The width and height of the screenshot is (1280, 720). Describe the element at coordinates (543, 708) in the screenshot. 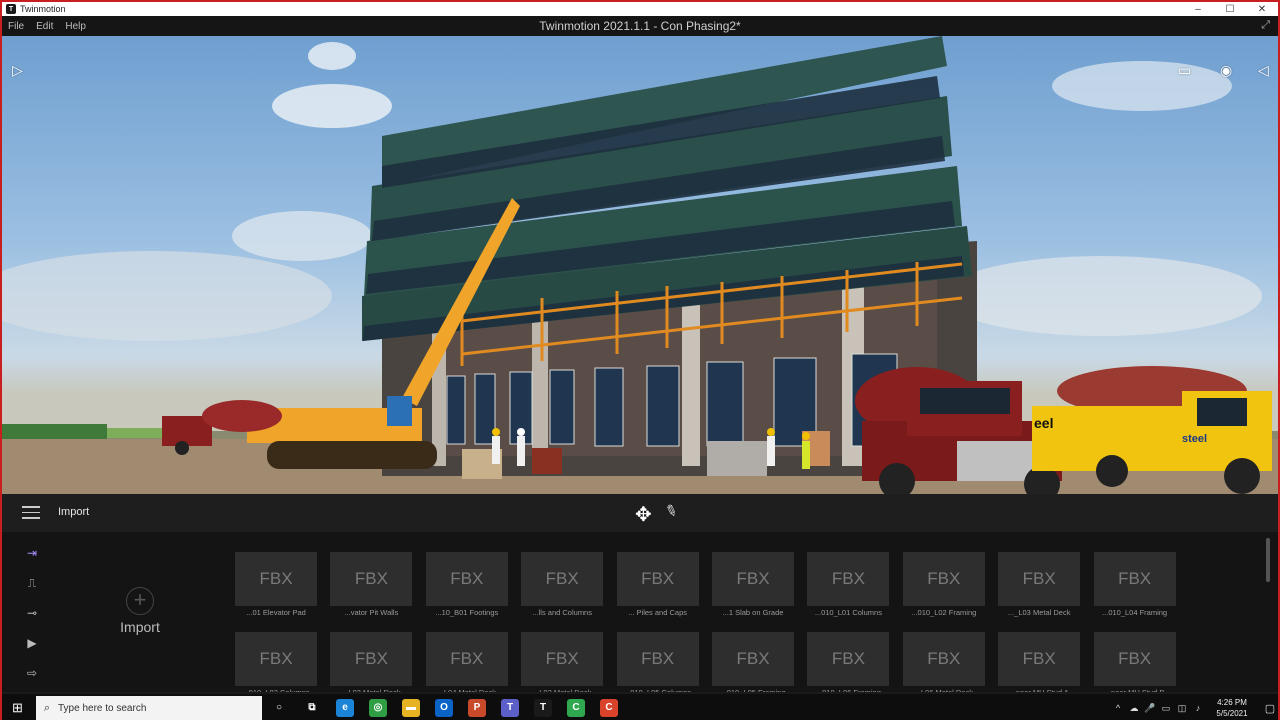

I see `taskbar-twinmotion-icon: T` at that location.